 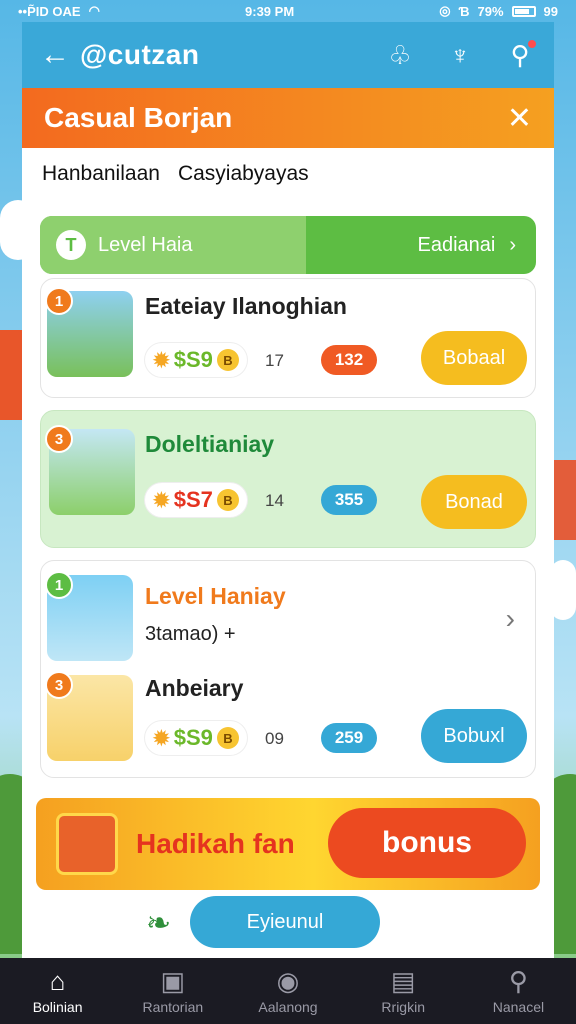 What do you see at coordinates (57, 981) in the screenshot?
I see `home-icon: ⌂` at bounding box center [57, 981].